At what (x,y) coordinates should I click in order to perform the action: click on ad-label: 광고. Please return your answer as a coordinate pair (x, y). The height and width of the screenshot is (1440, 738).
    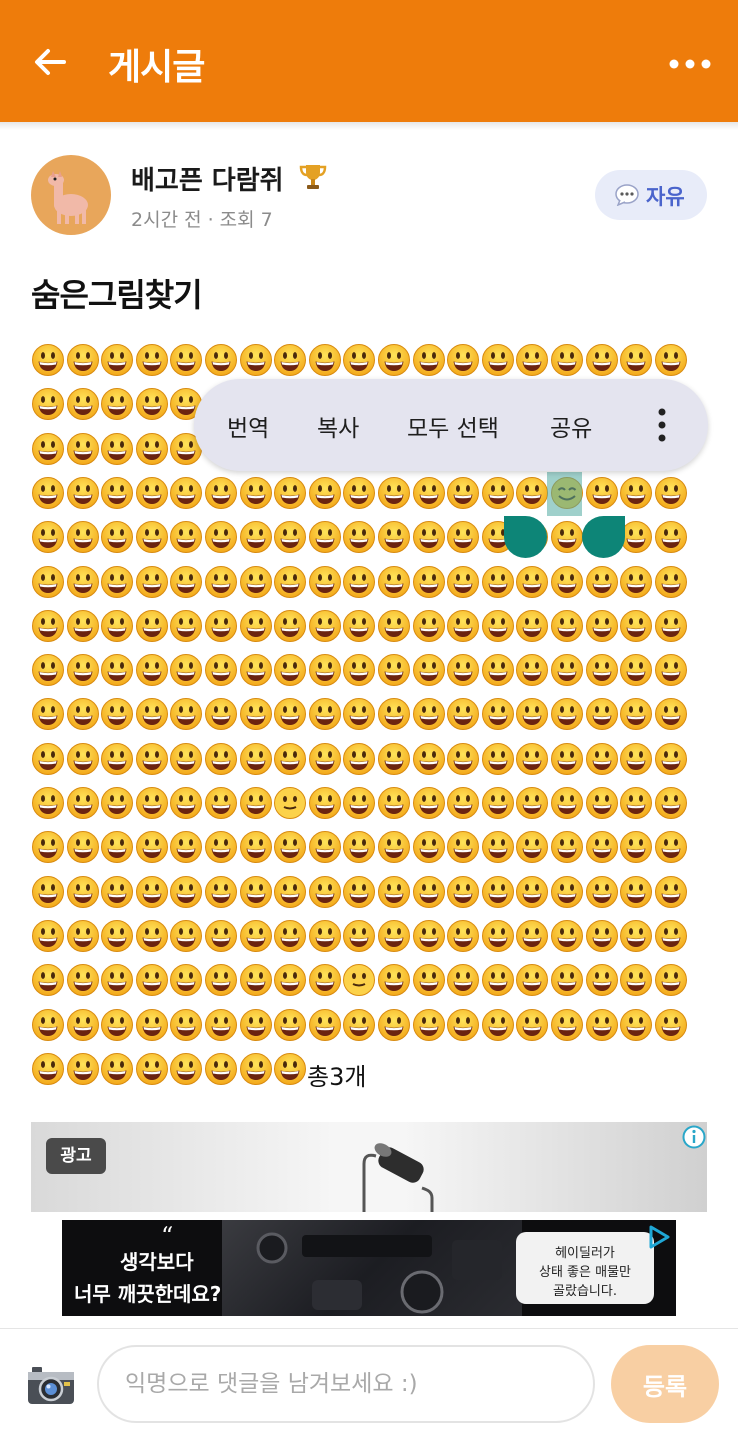
    Looking at the image, I should click on (76, 1156).